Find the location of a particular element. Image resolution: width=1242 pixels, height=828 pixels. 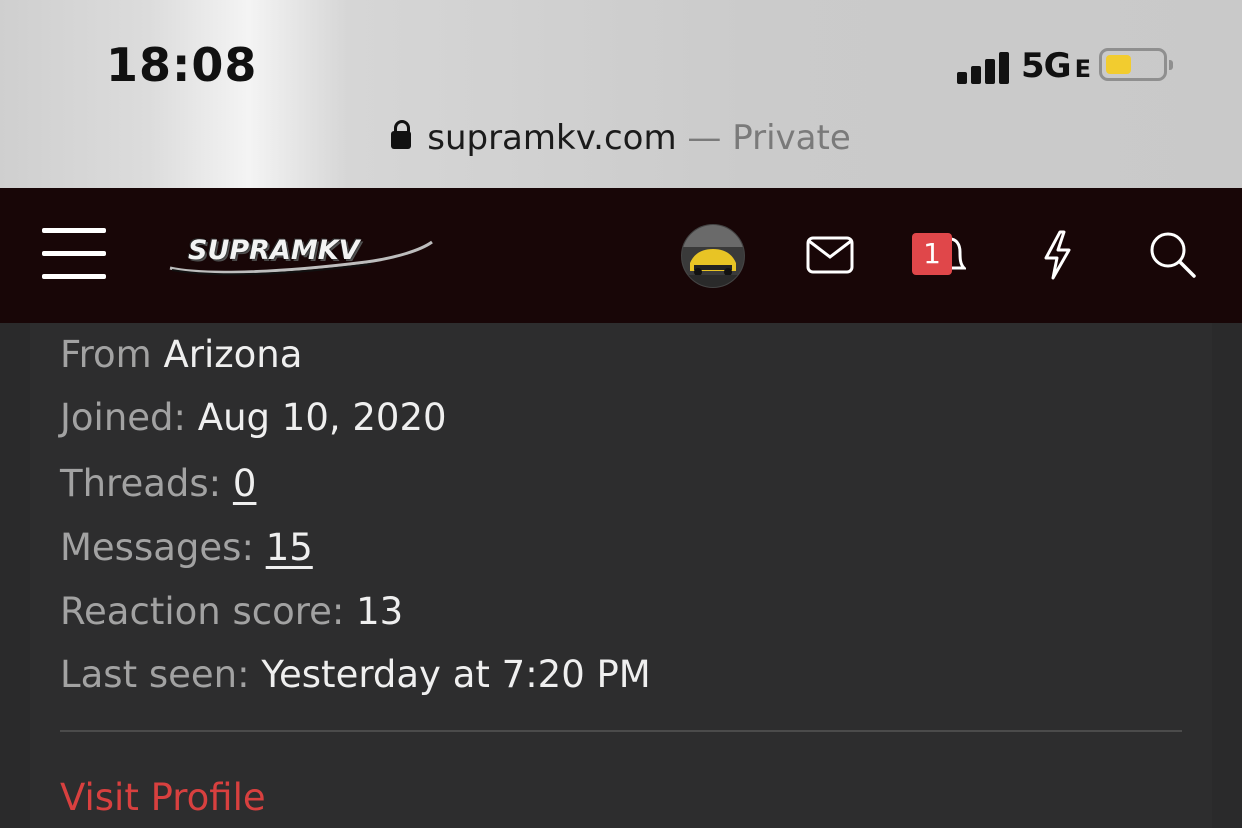

car-avatar-image is located at coordinates (713, 256).